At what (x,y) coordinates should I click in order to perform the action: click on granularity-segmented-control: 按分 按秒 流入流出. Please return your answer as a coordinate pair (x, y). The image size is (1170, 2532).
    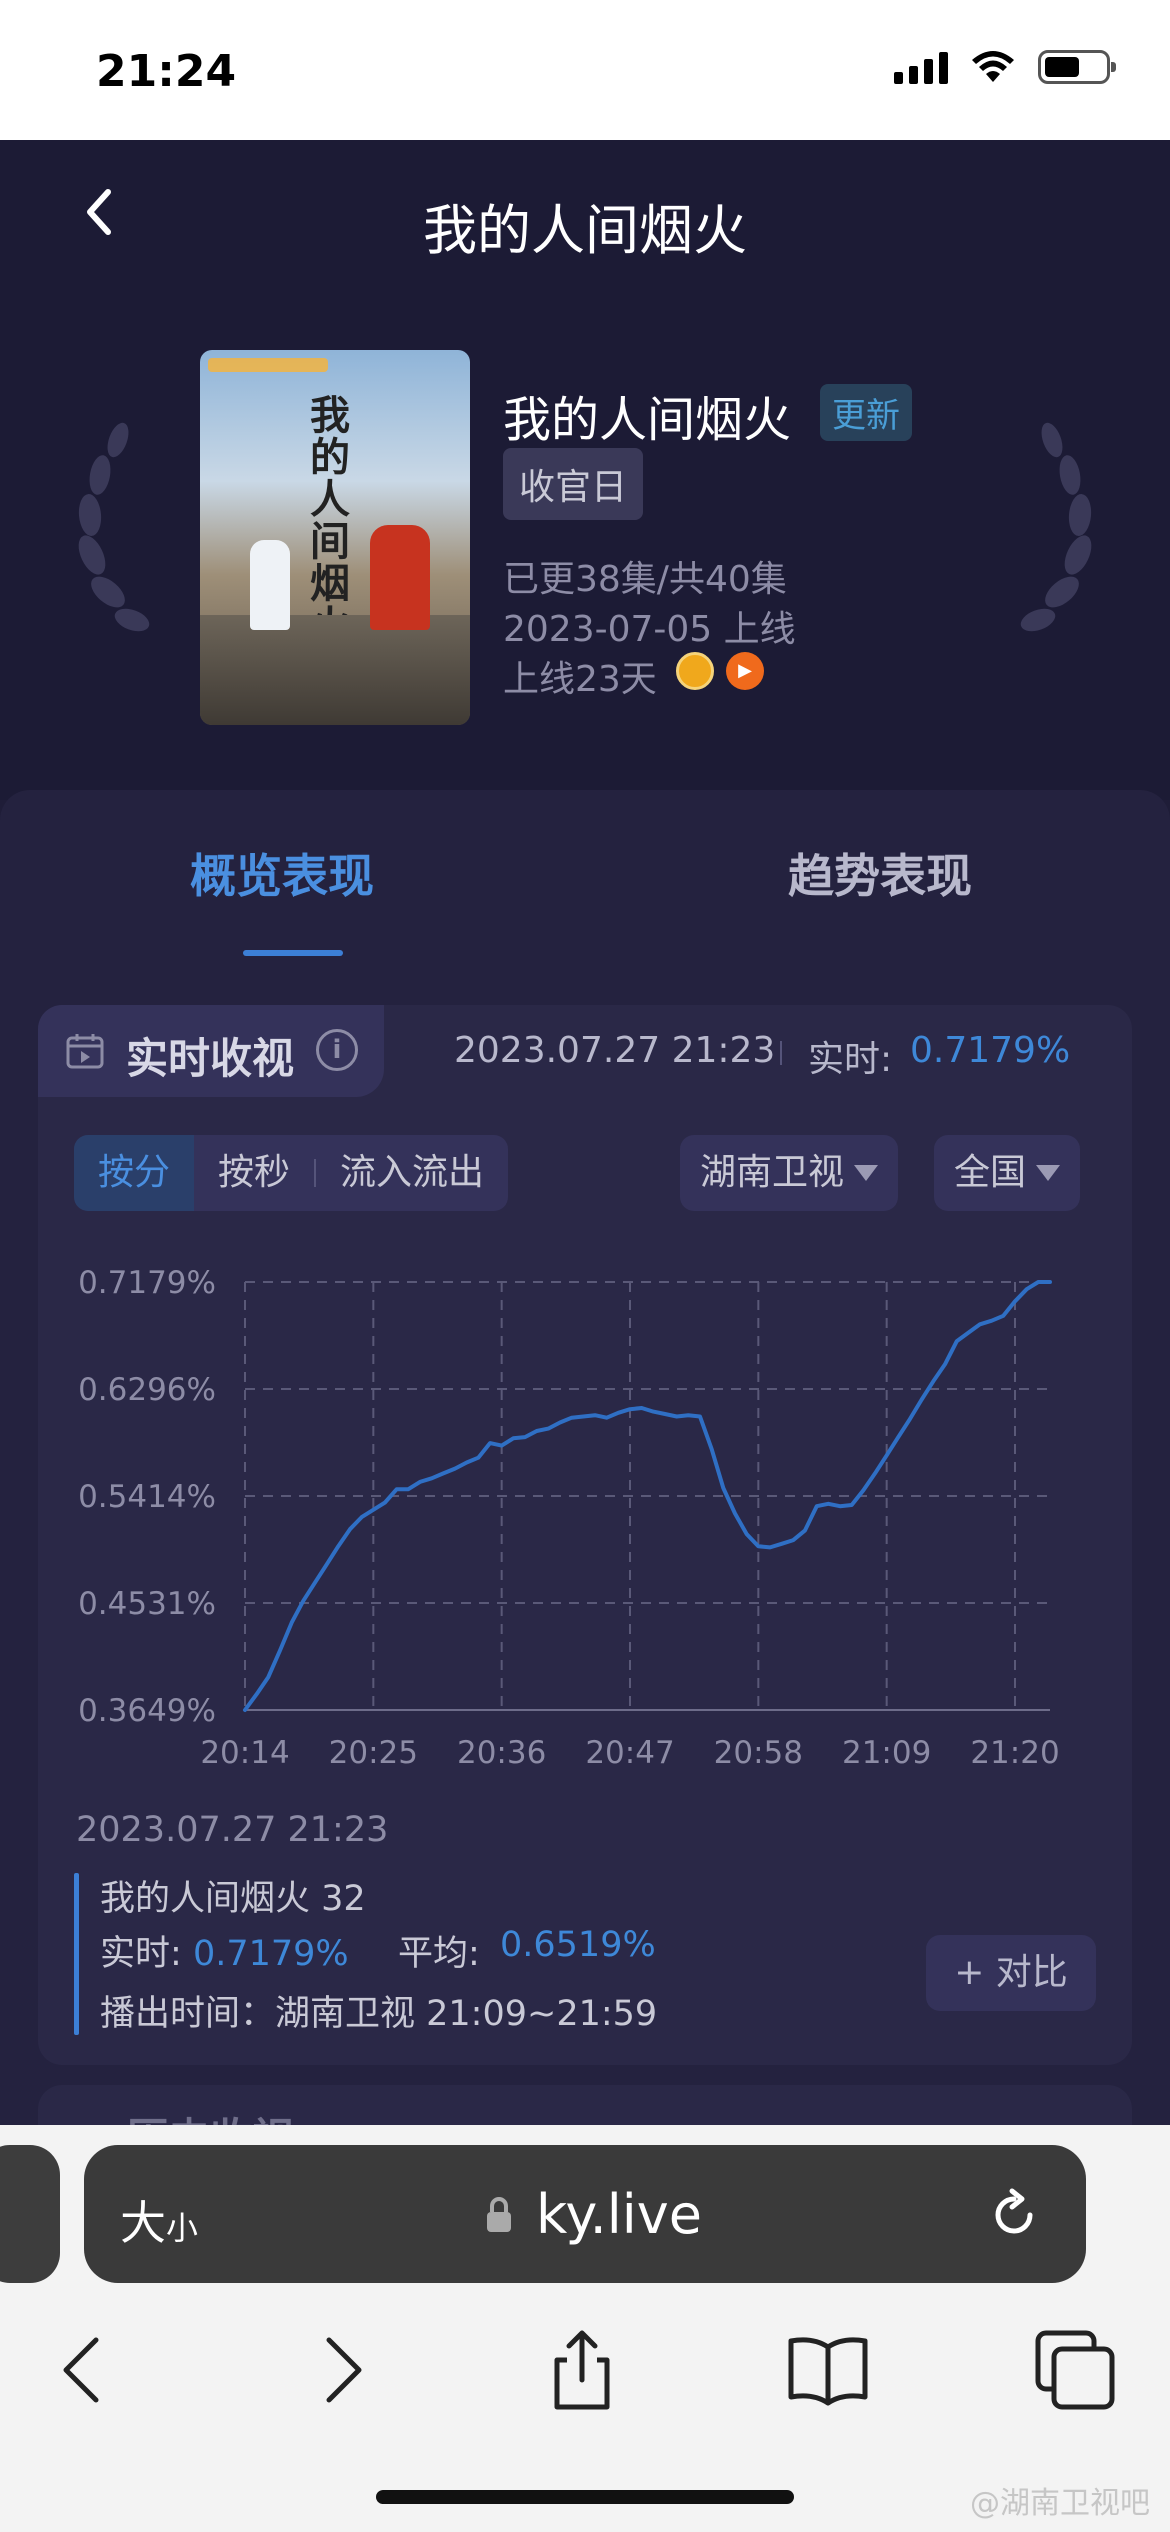
    Looking at the image, I should click on (291, 1173).